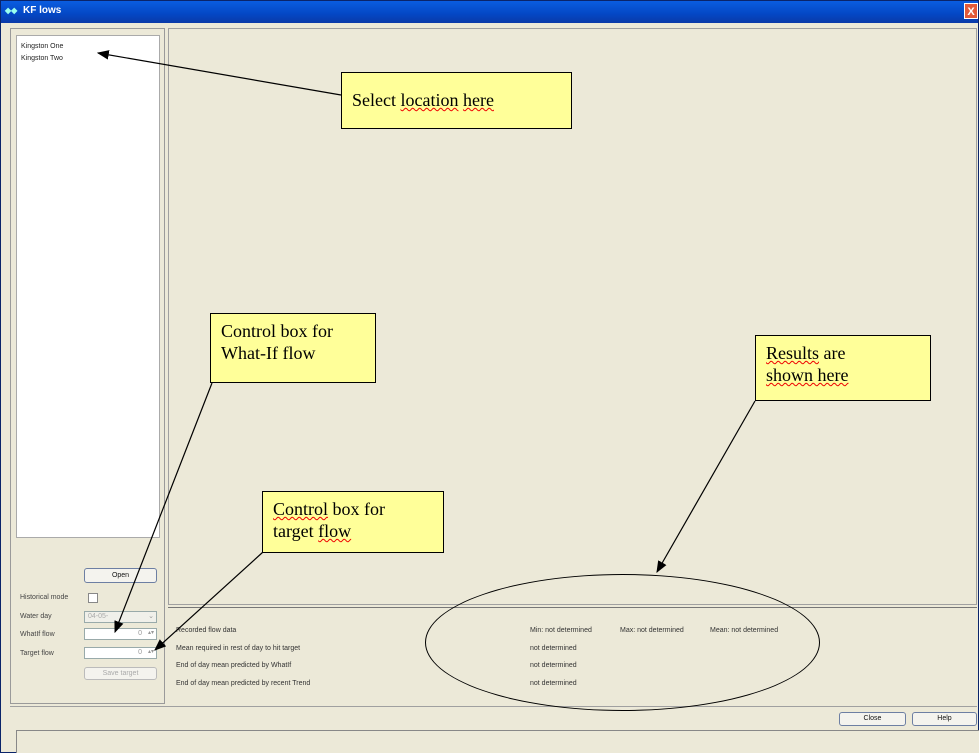 The image size is (979, 753). What do you see at coordinates (353, 522) in the screenshot?
I see `annotation-target: Control box for target flow` at bounding box center [353, 522].